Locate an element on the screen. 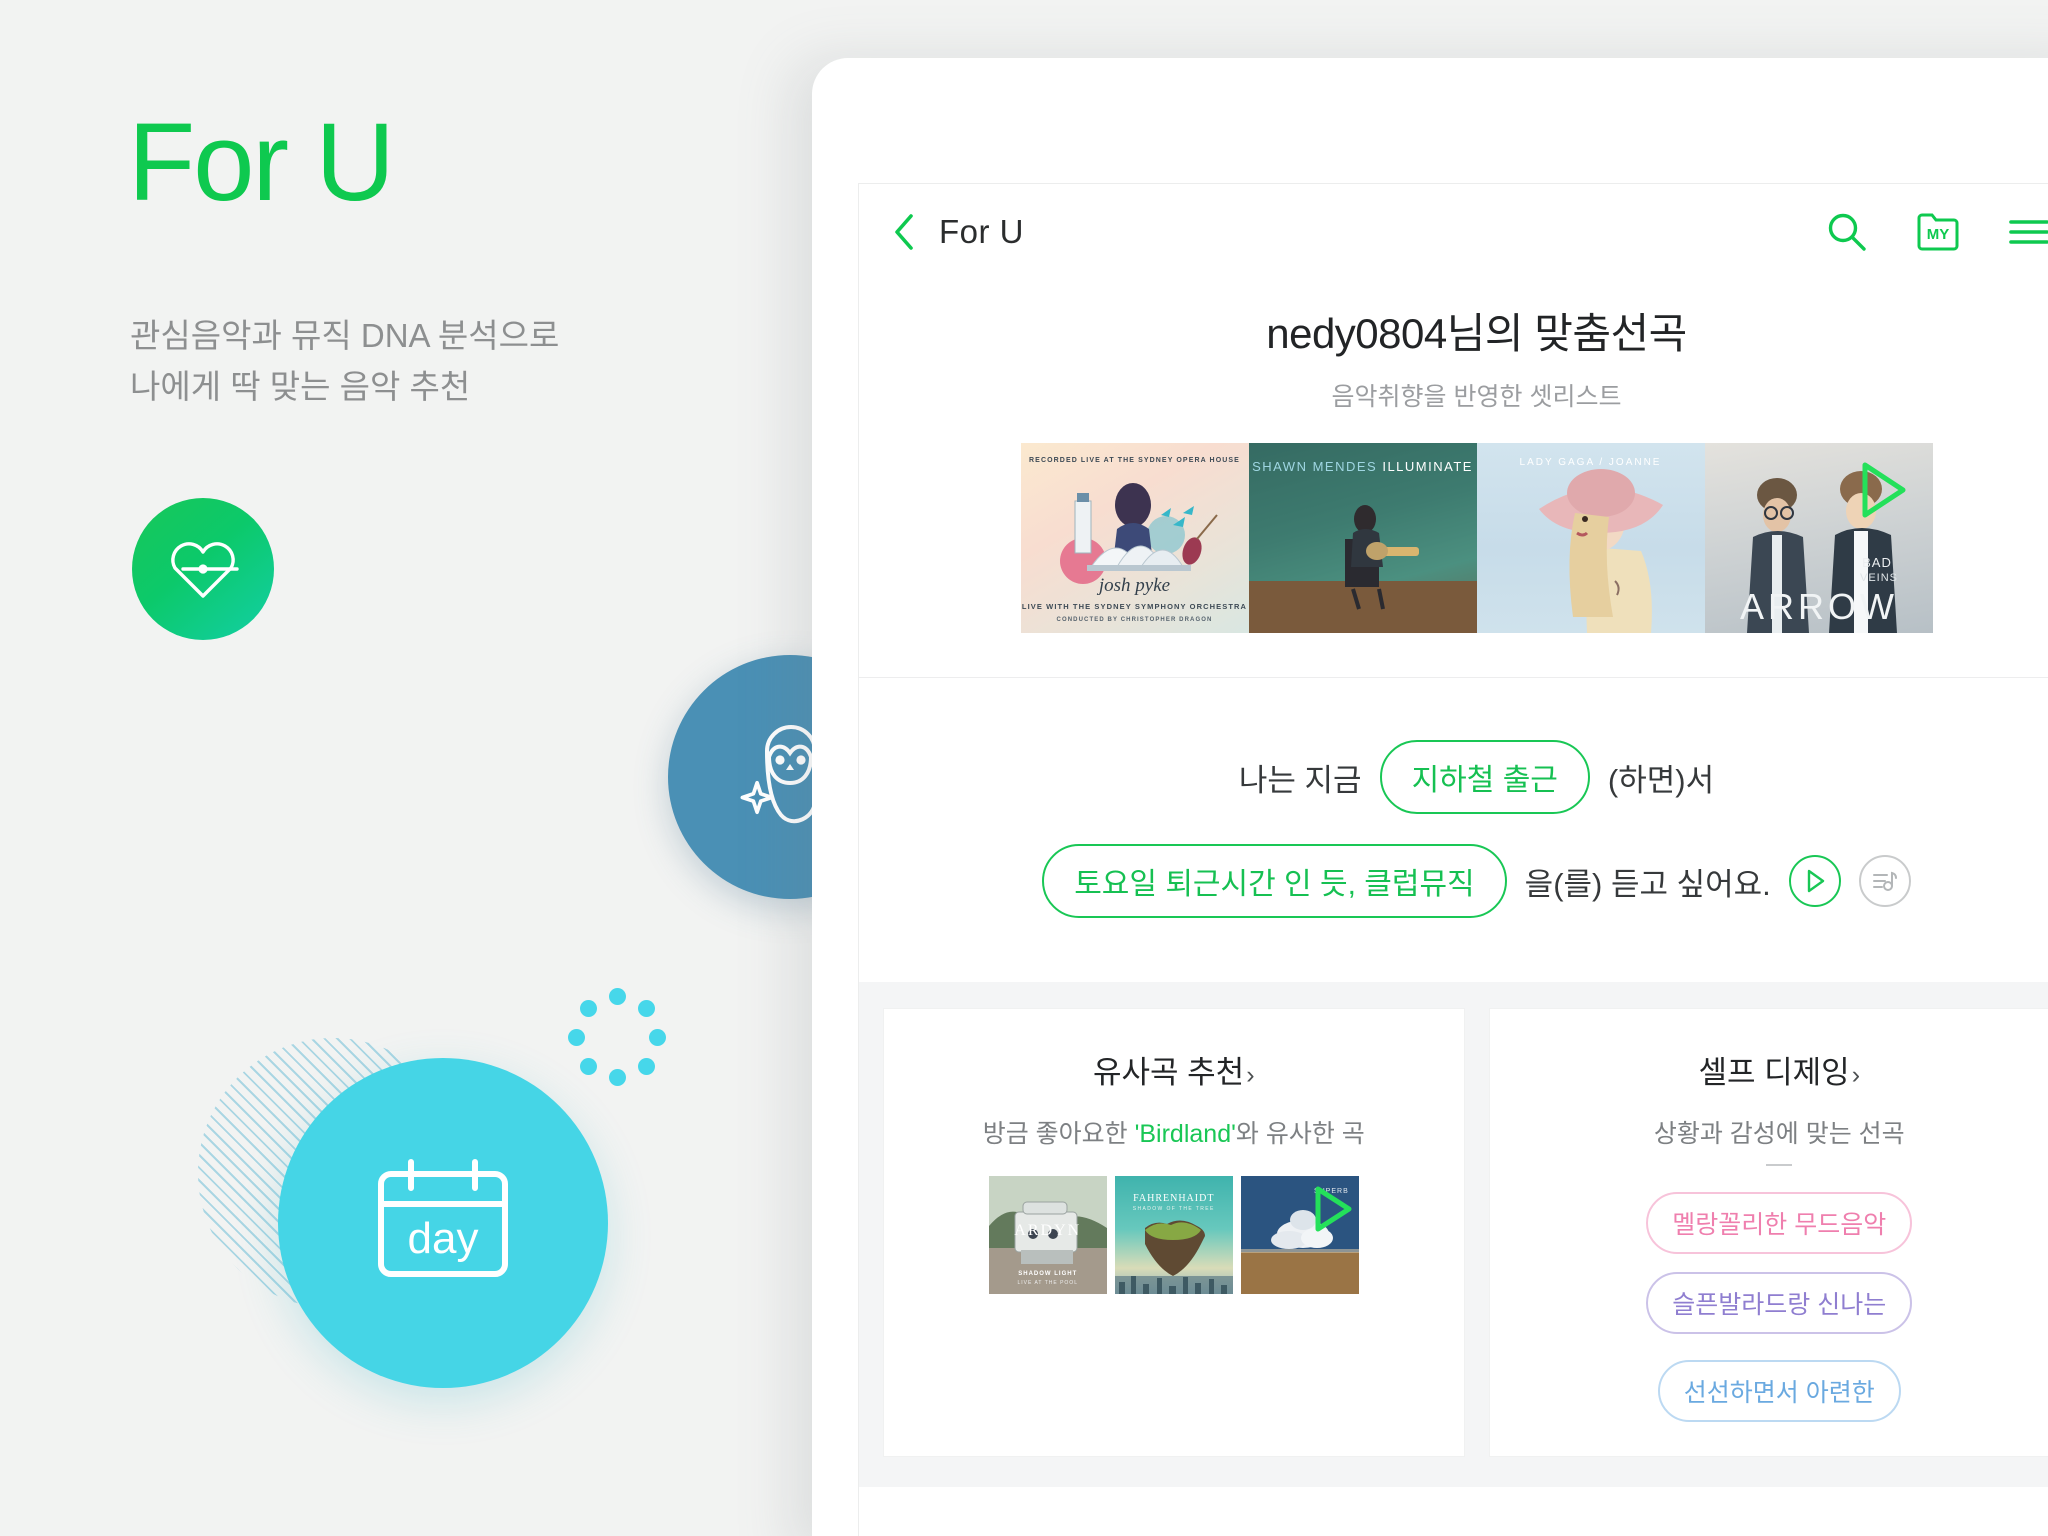 This screenshot has width=2048, height=1536. app-bar-actions: MY is located at coordinates (1937, 232).